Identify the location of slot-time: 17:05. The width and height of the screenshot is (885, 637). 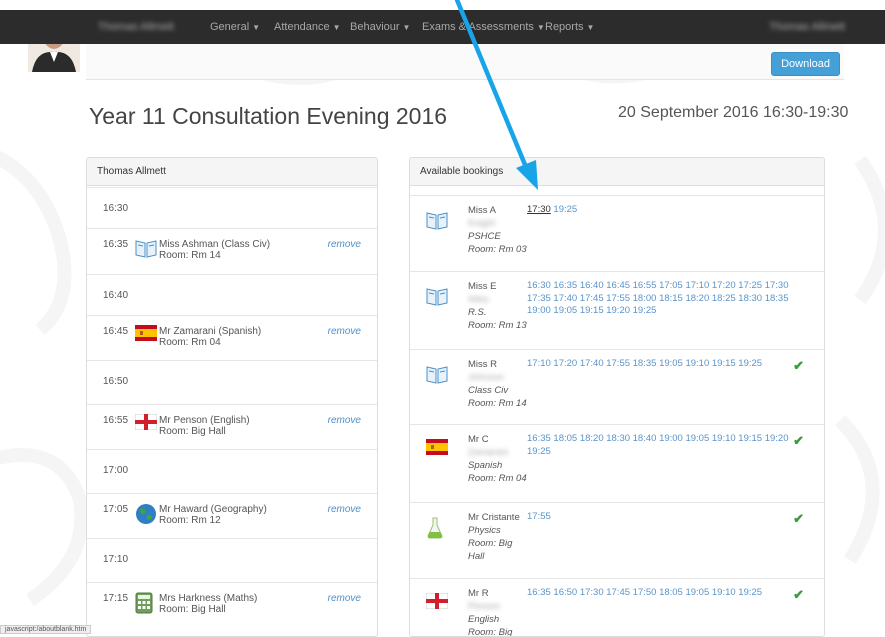
(116, 509).